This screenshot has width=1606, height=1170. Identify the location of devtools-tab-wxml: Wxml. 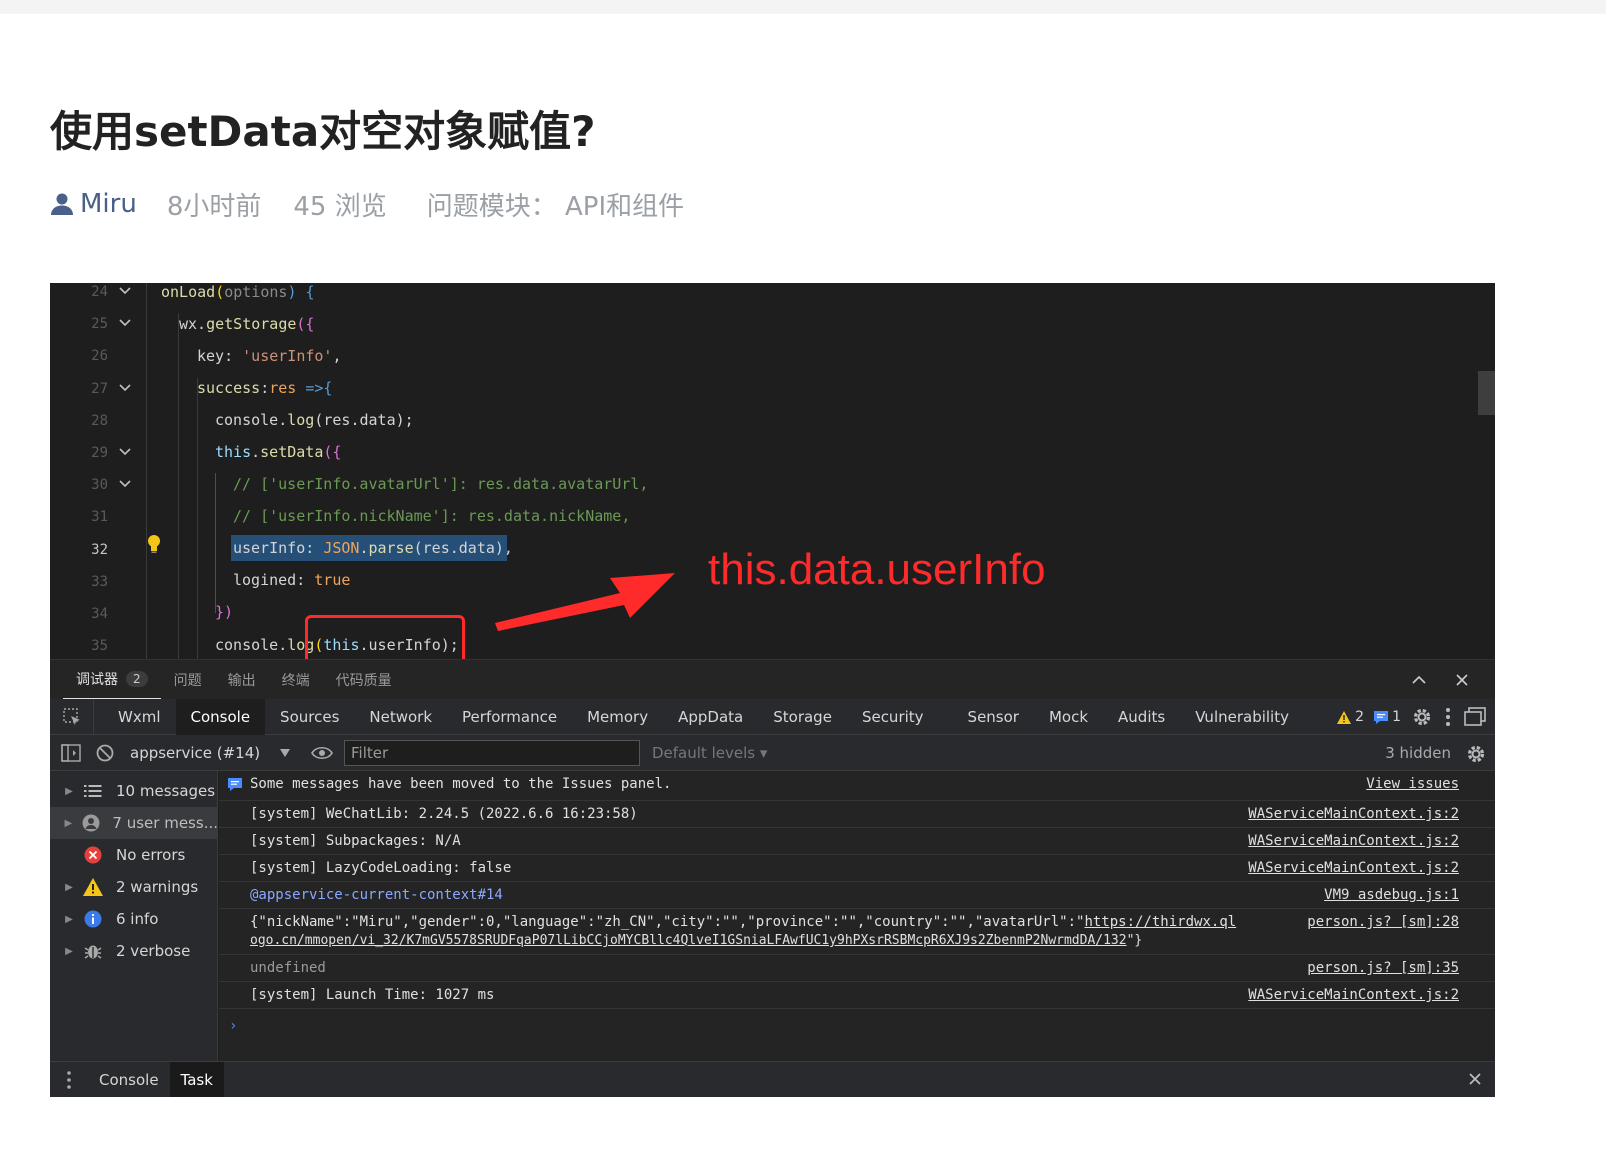
(139, 717).